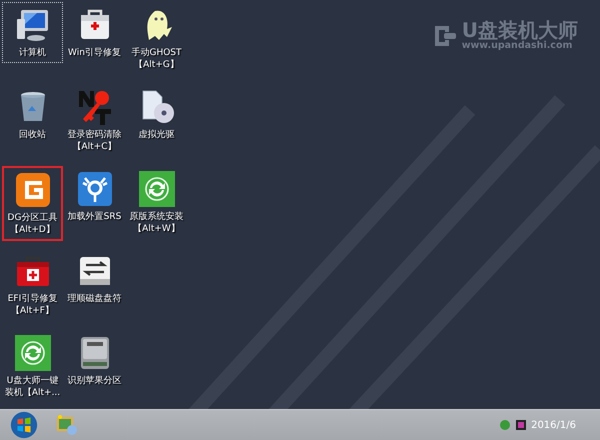  Describe the element at coordinates (156, 135) in the screenshot. I see `shortcut-label: 虚拟光驱` at that location.